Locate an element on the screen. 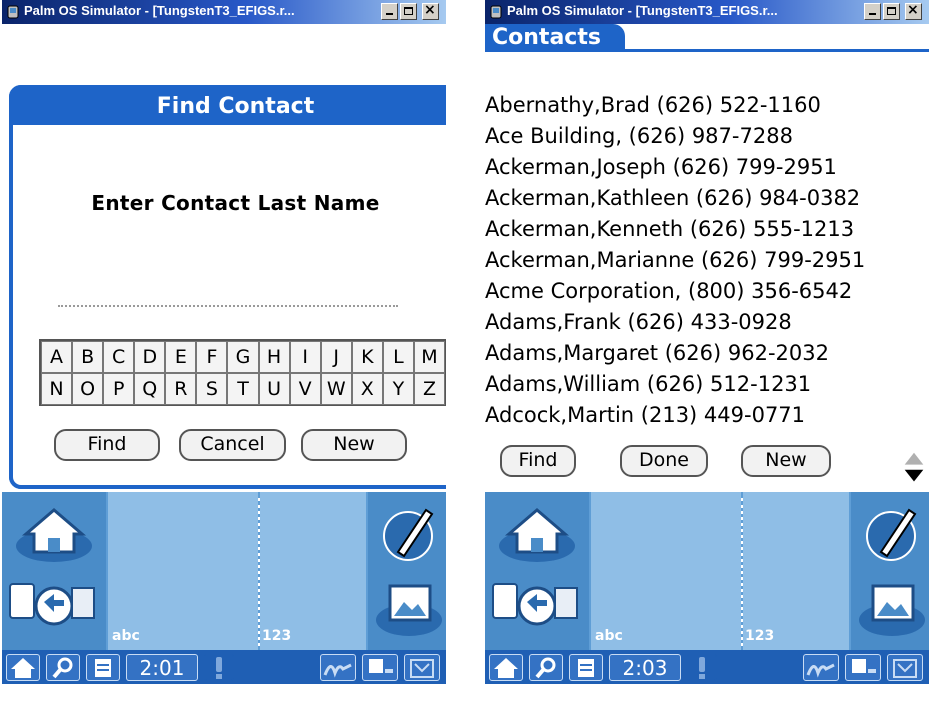  find-icon is located at coordinates (545, 668).